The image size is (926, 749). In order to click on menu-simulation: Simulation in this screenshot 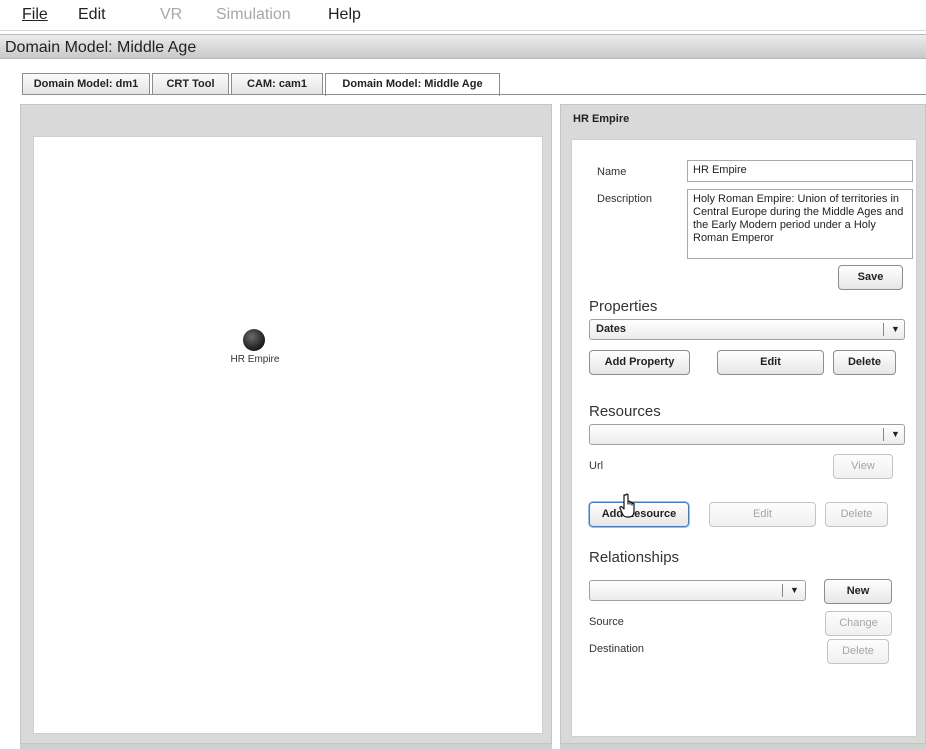, I will do `click(253, 14)`.